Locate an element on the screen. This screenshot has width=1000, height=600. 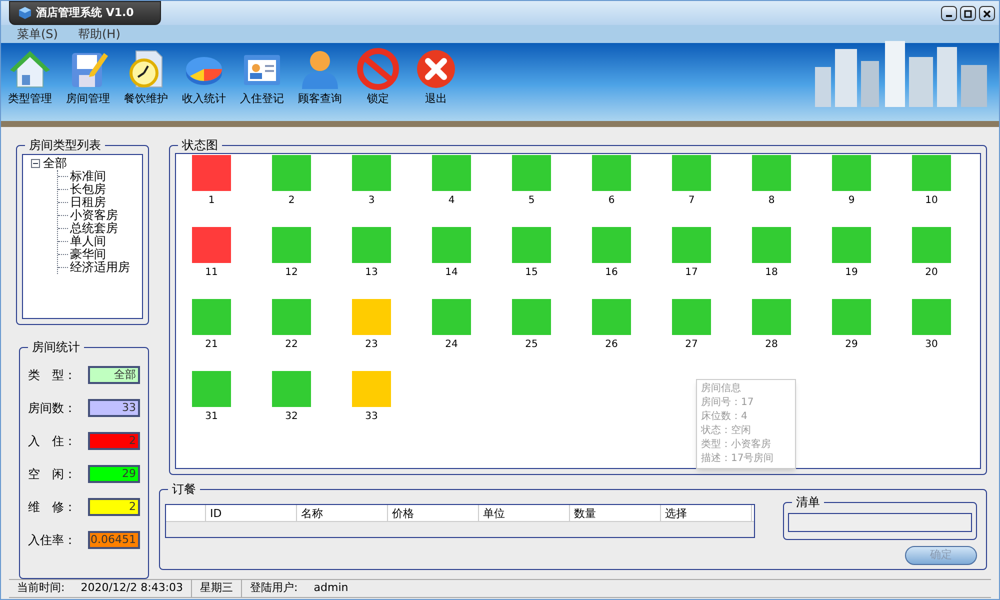
tooltip-line: 状态：空闲 is located at coordinates (726, 431).